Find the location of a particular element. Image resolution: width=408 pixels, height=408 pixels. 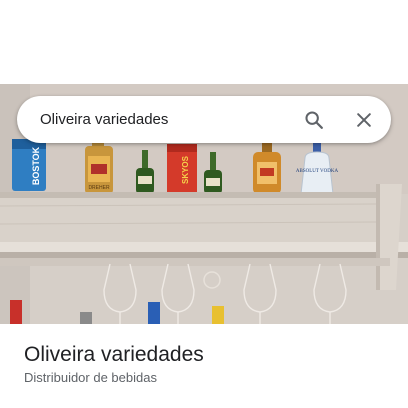

bottle-red-label: SKYOS is located at coordinates (185, 169).